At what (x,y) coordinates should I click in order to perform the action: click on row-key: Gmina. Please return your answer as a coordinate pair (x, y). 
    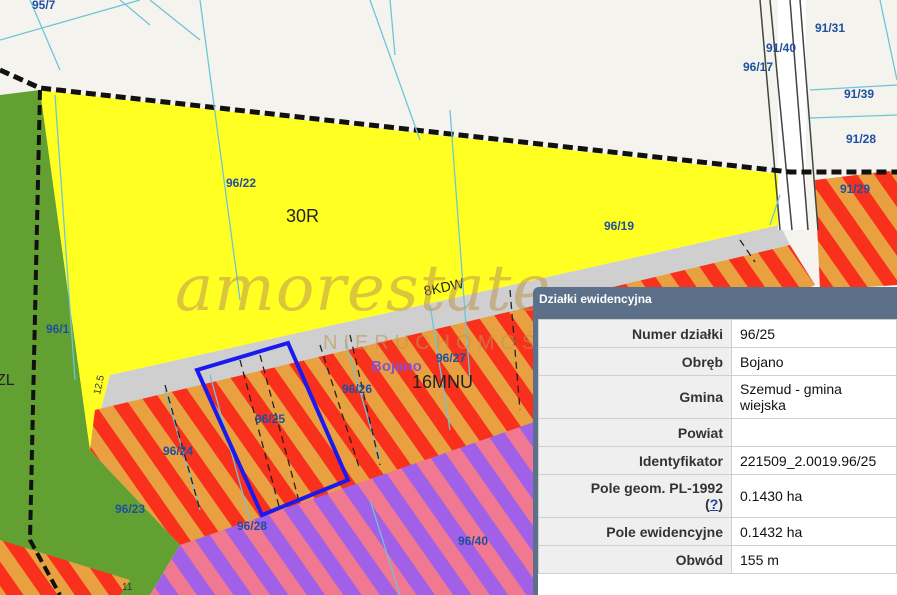
    Looking at the image, I should click on (635, 397).